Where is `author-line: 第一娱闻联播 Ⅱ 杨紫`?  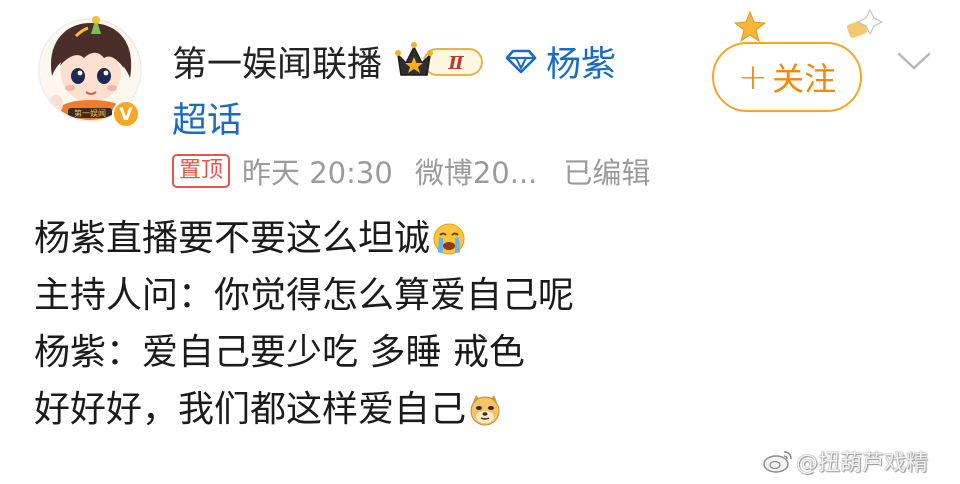 author-line: 第一娱闻联播 Ⅱ 杨紫 is located at coordinates (394, 61).